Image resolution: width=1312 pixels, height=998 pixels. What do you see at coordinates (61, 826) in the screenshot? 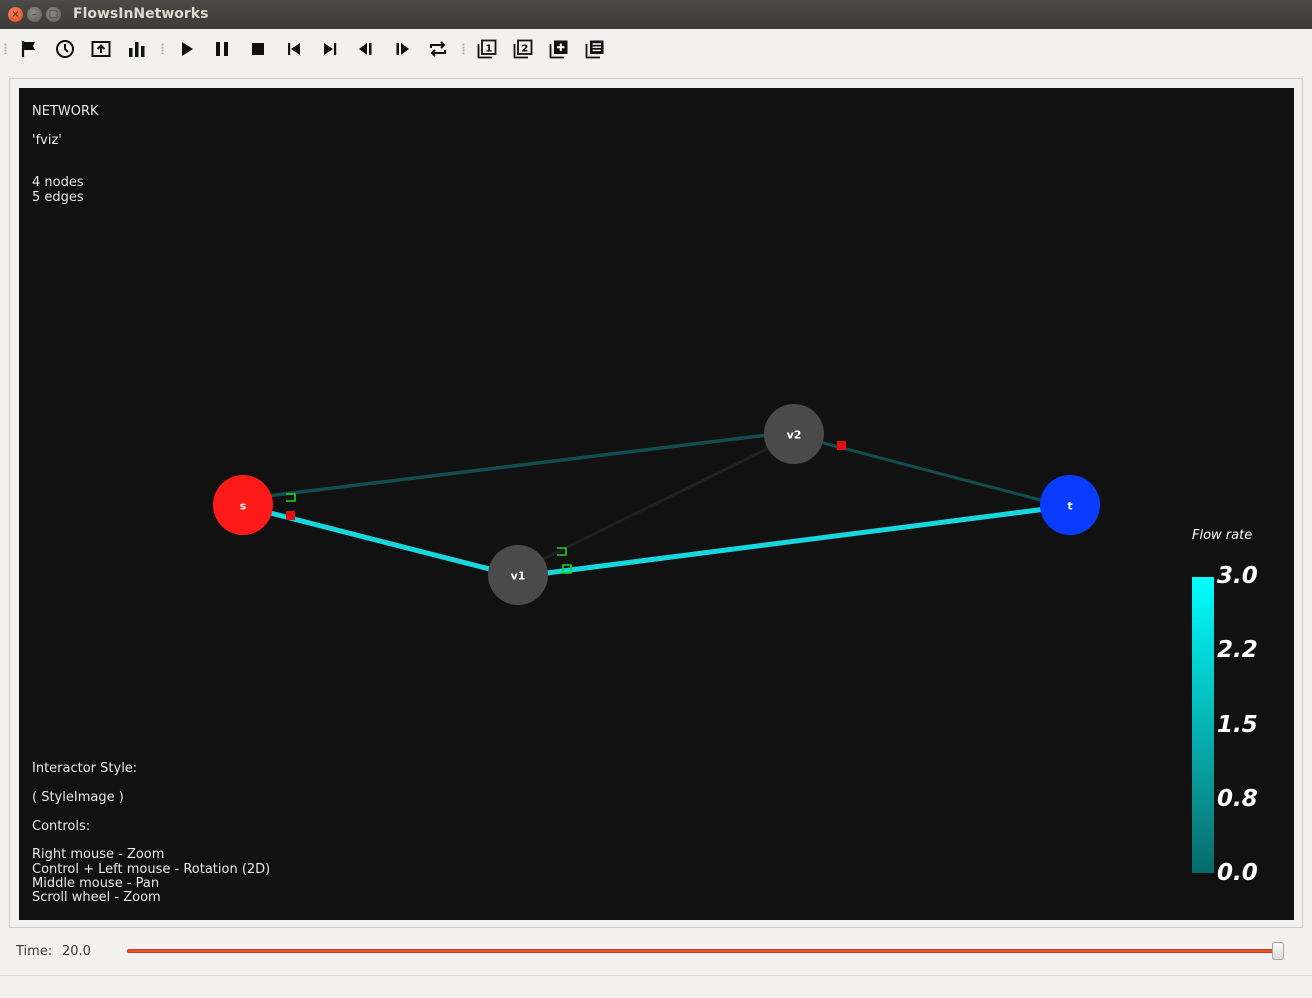
I see `controls-label: Controls:` at bounding box center [61, 826].